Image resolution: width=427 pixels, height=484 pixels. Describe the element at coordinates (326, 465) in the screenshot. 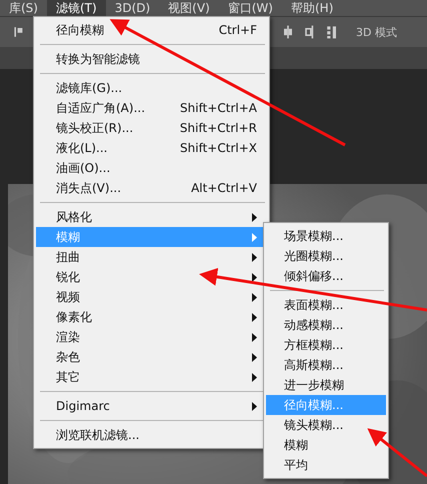

I see `menu-item: 平均` at that location.